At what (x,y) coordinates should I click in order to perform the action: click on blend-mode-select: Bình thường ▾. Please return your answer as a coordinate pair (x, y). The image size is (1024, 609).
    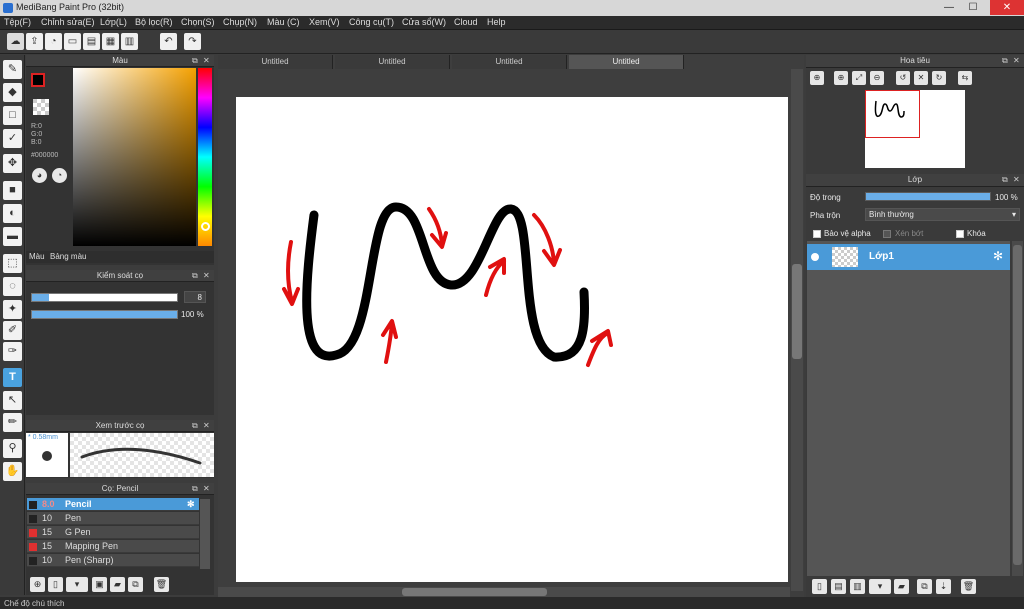
    Looking at the image, I should click on (942, 214).